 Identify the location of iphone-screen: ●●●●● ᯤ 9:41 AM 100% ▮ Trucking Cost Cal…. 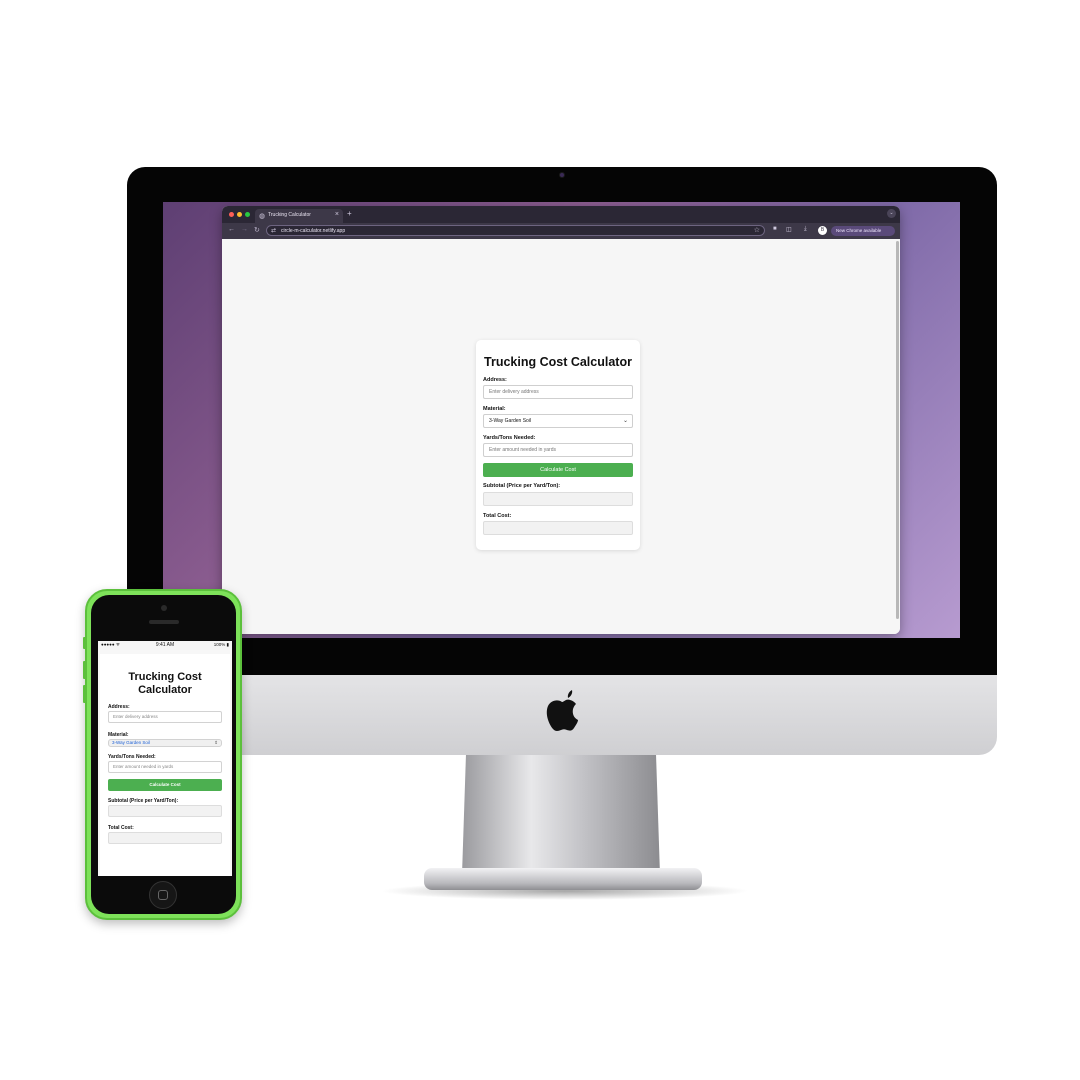
(165, 758).